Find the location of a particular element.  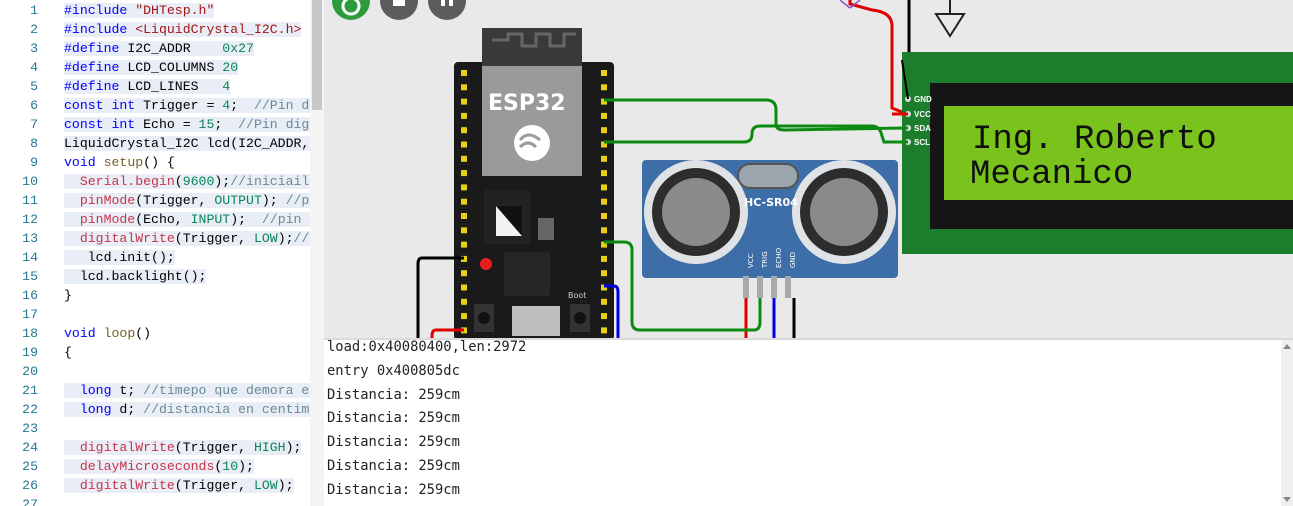

code-line: 26 digitalWrite(Trigger, LOW); is located at coordinates (162, 485).